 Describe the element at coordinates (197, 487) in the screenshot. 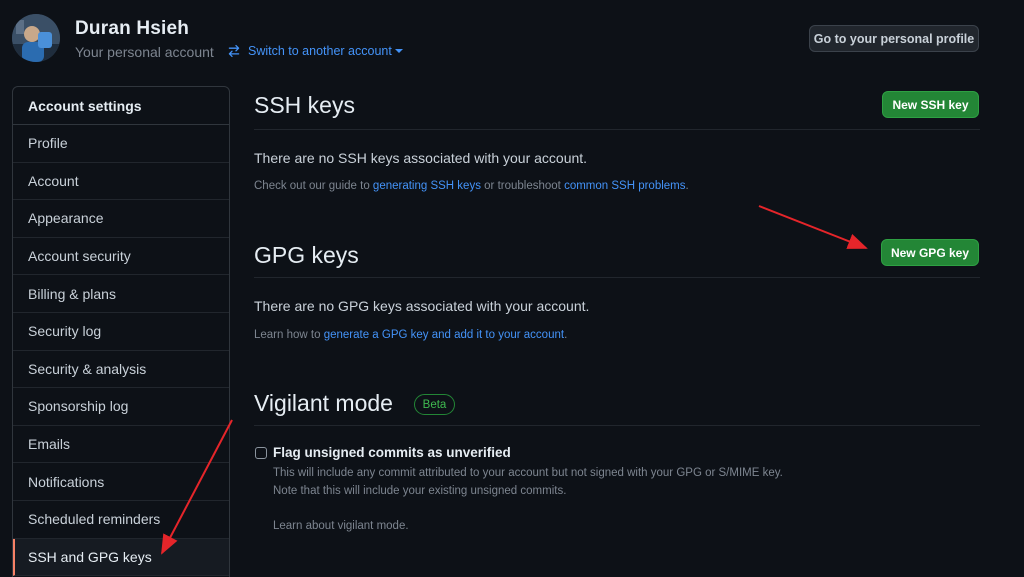

I see `arrow-to-ssh-gpg-menu` at that location.